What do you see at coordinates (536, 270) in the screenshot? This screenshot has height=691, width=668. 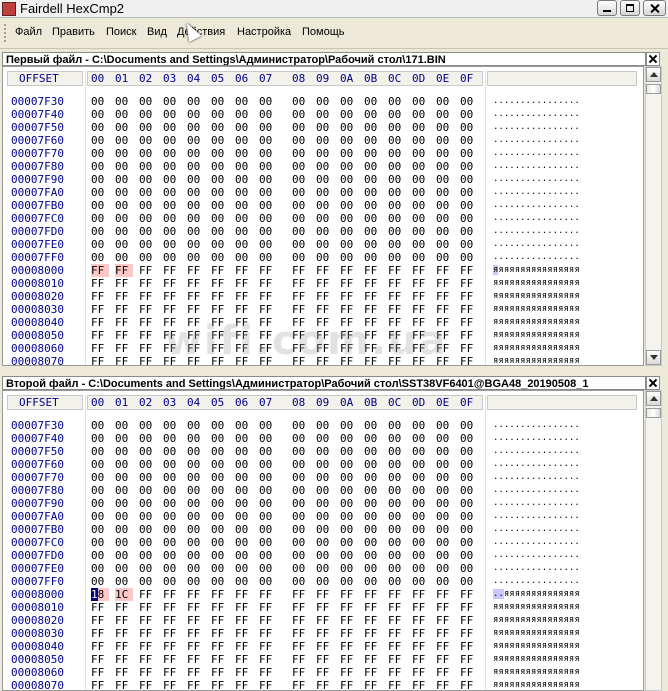 I see `pane1-ascii-row: яяяяяяяяяяяяяяяя` at bounding box center [536, 270].